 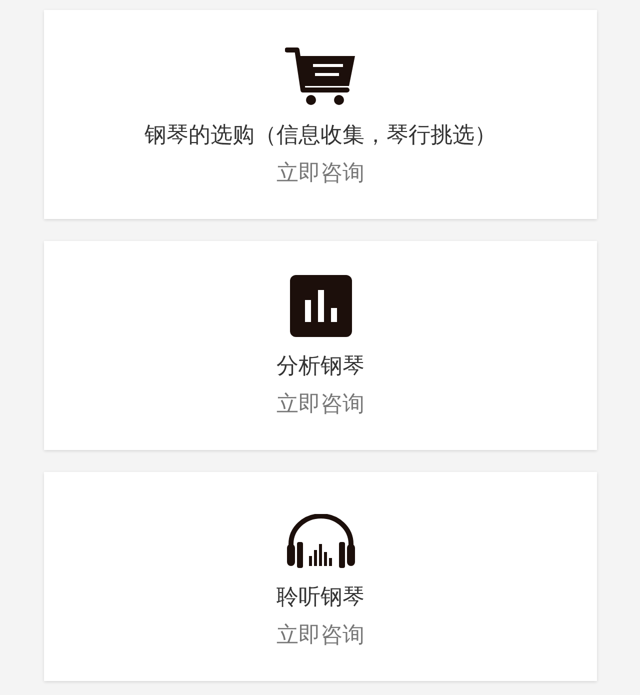 I want to click on card-title: 钢琴的选购（信息收集，琴行挑选）, so click(x=320, y=136).